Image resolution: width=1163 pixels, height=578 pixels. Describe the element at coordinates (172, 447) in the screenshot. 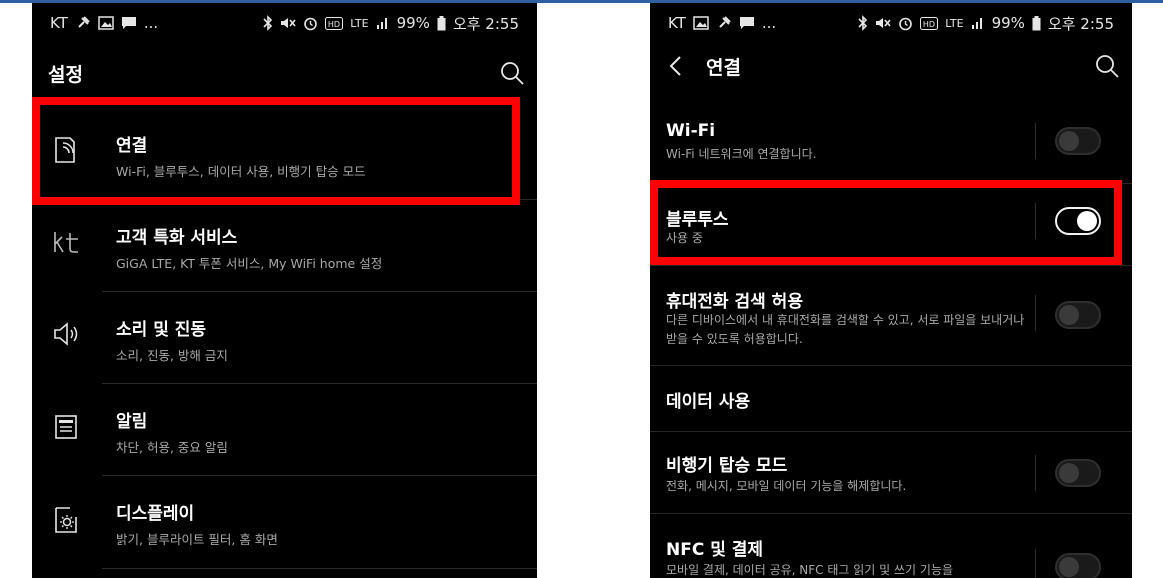

I see `settings-item-subtitle: 차단, 허용, 중요 알림` at that location.